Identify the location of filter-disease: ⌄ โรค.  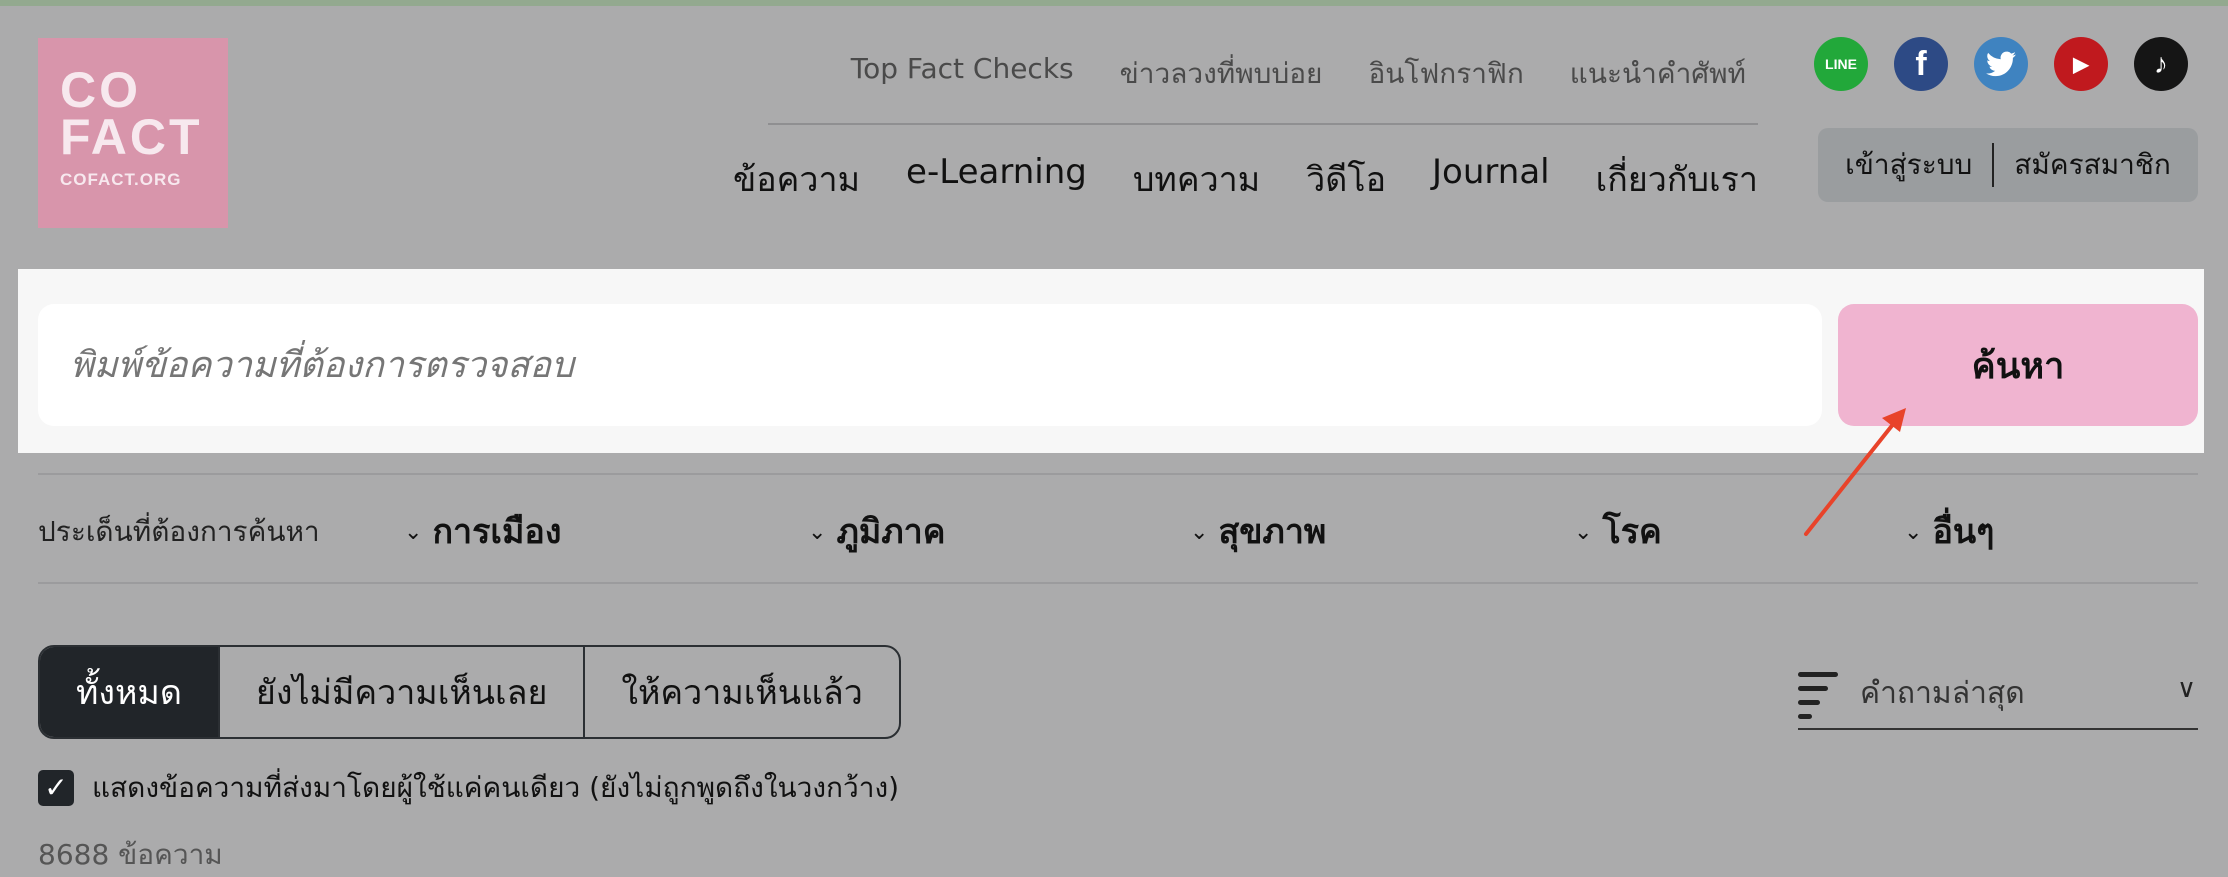
(1618, 531).